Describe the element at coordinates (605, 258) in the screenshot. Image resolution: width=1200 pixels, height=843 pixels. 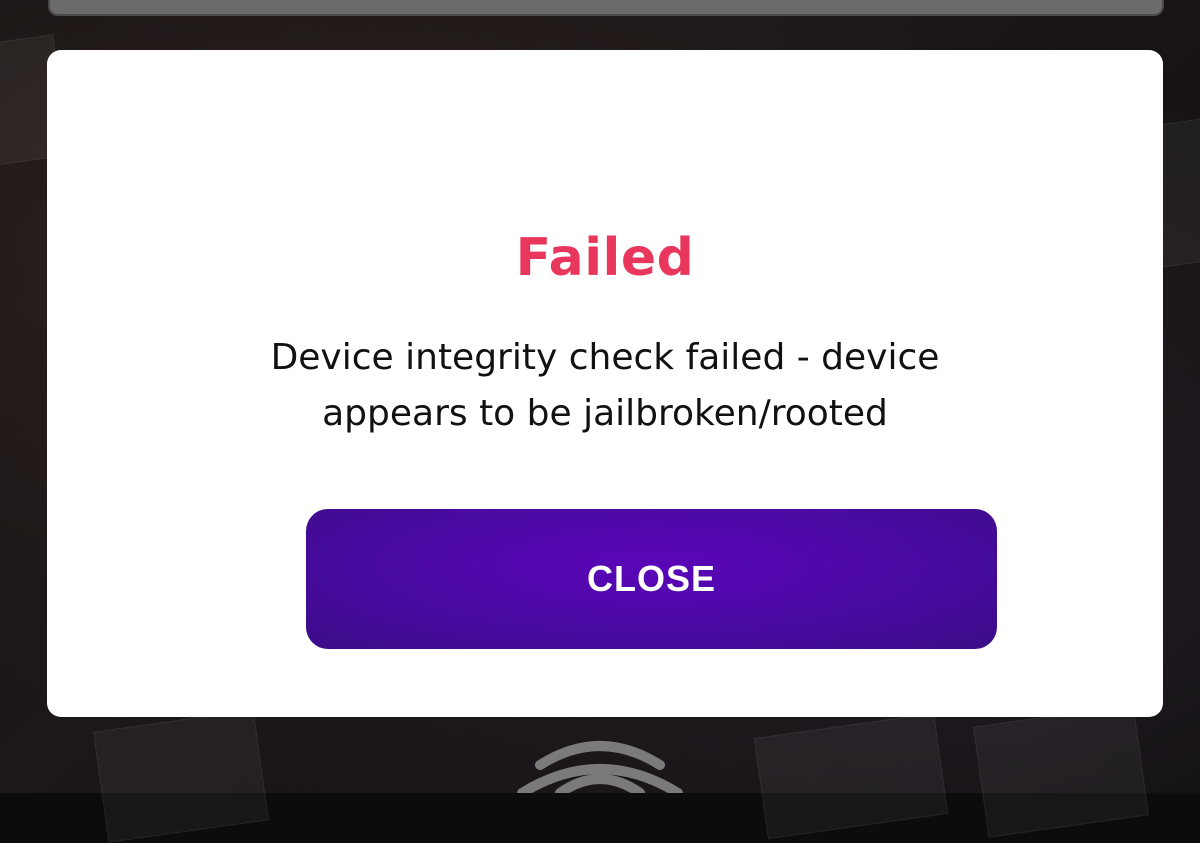
I see `dialog-title: Failed` at that location.